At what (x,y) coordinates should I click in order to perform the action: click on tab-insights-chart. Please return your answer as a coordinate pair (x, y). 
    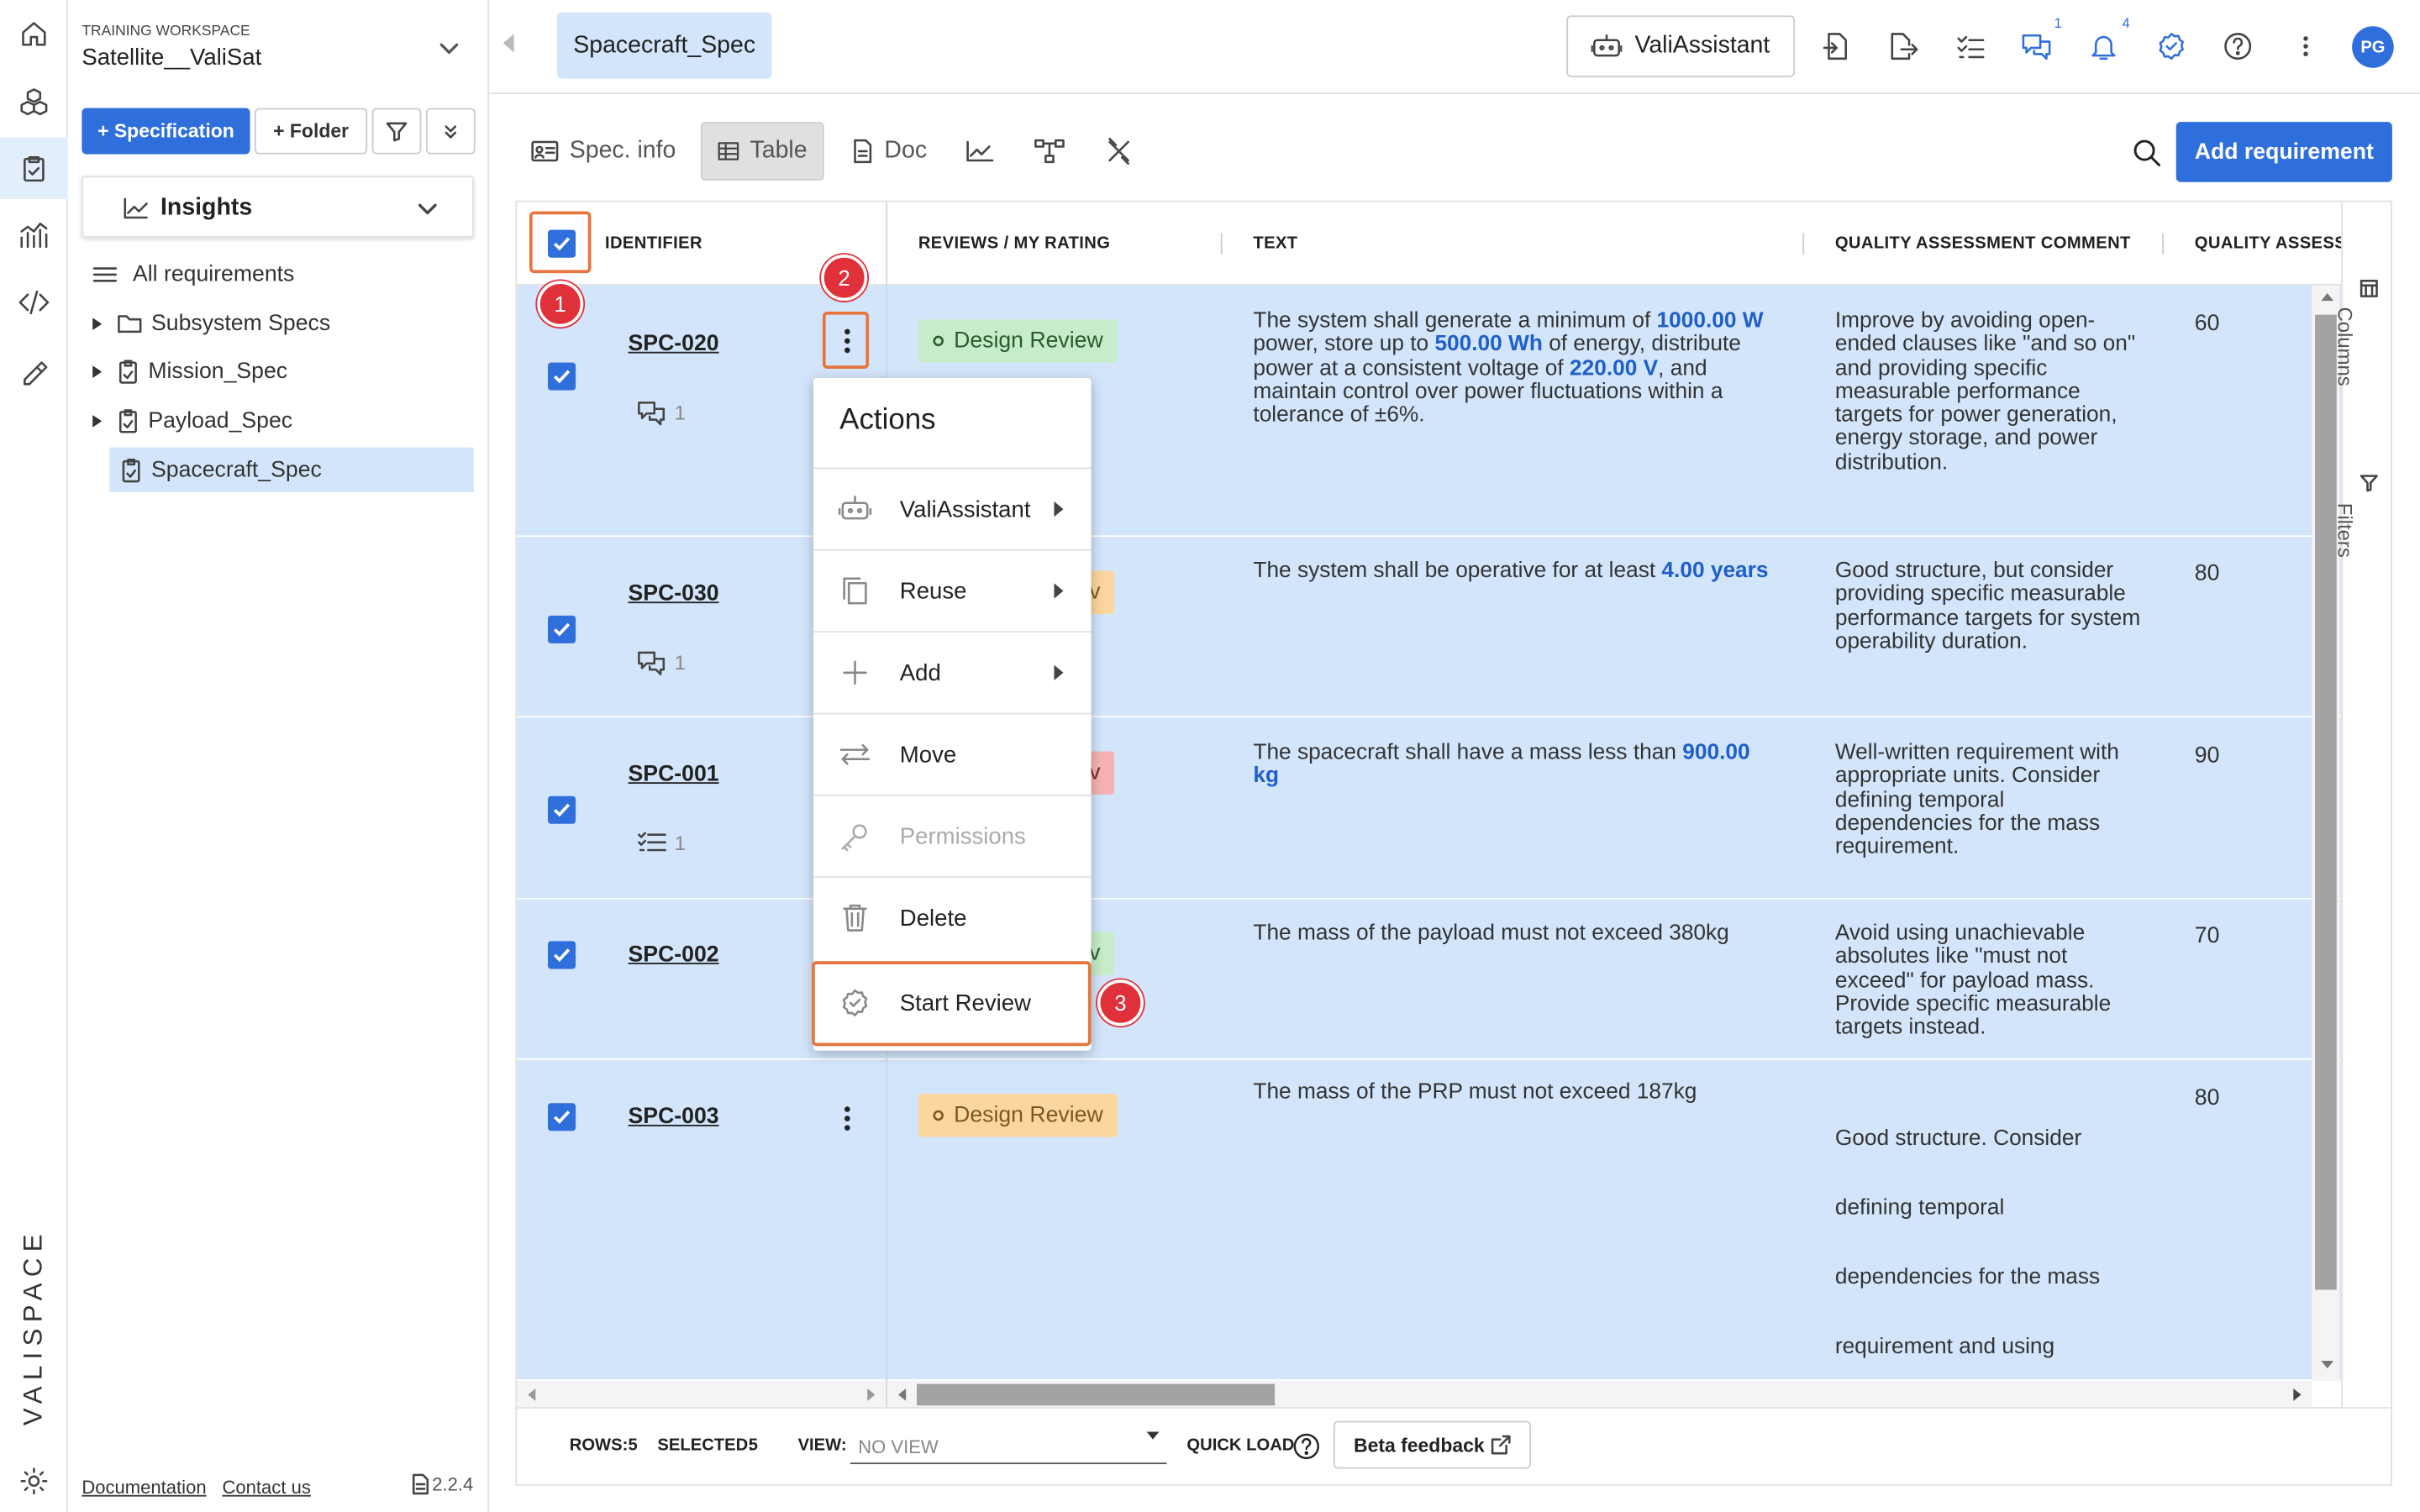
    Looking at the image, I should click on (980, 151).